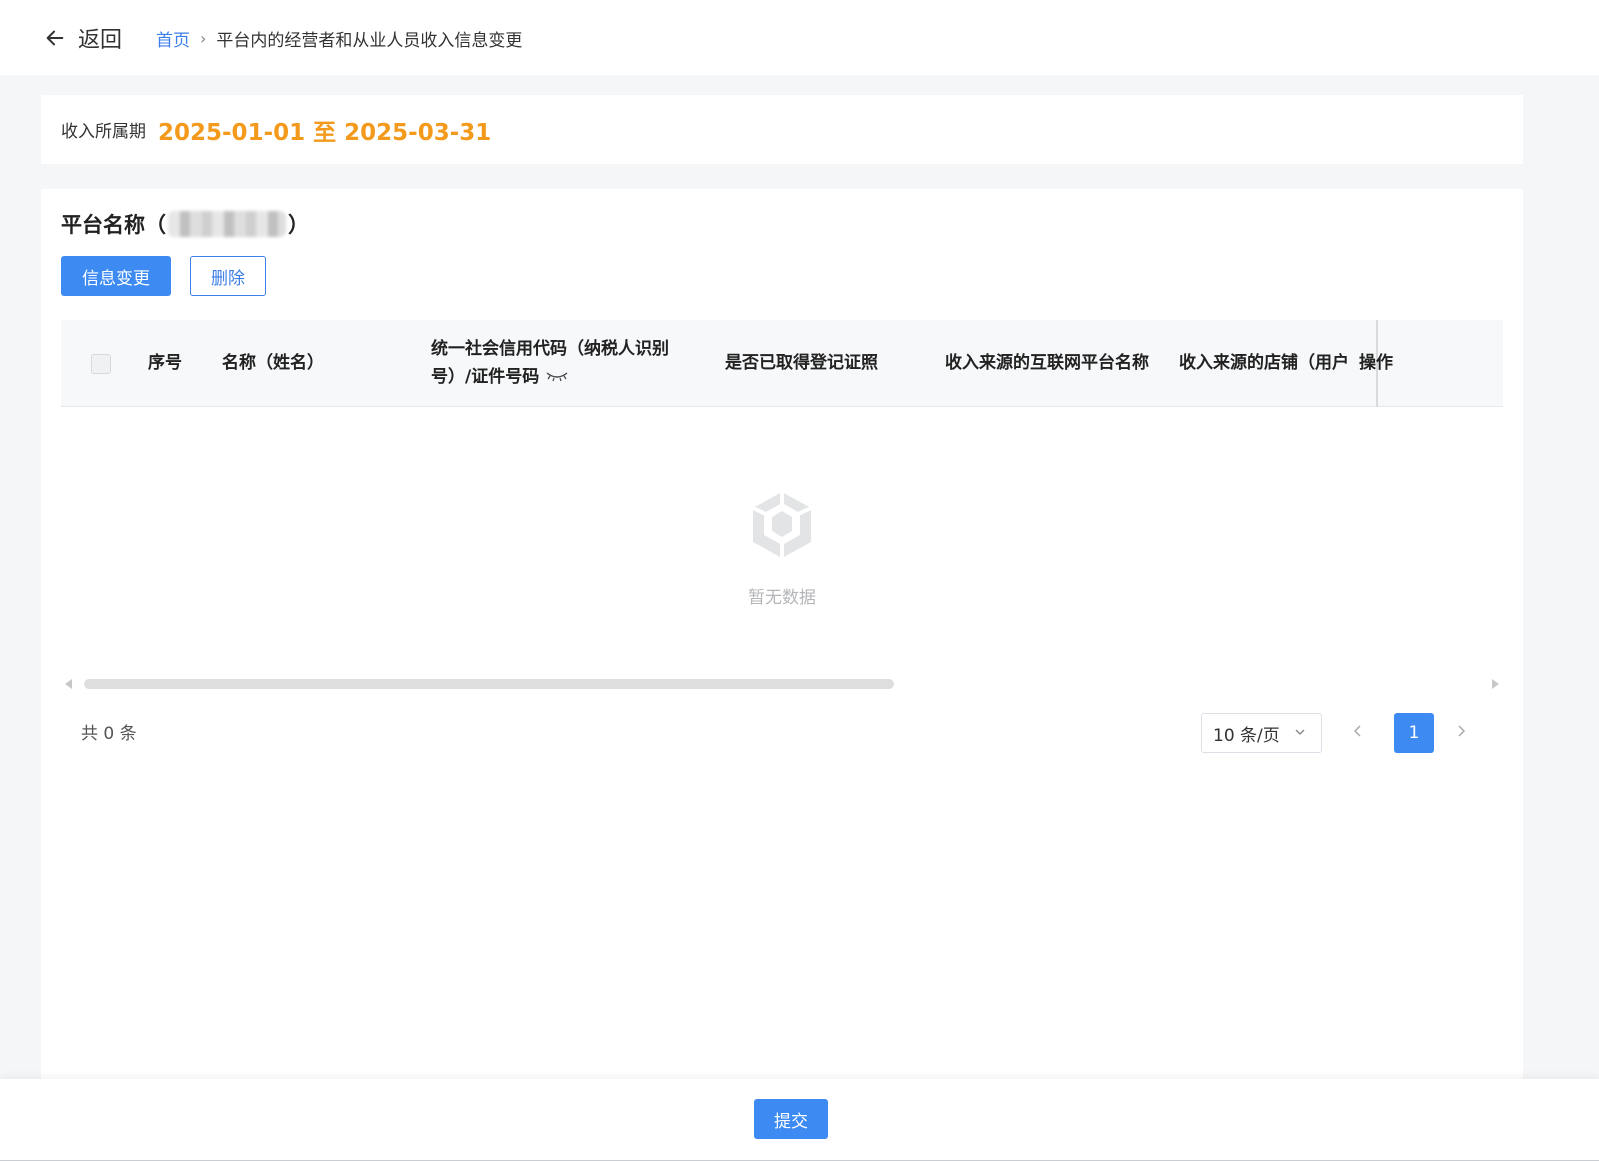 Image resolution: width=1599 pixels, height=1161 pixels. Describe the element at coordinates (55, 38) in the screenshot. I see `arrow-left-icon` at that location.